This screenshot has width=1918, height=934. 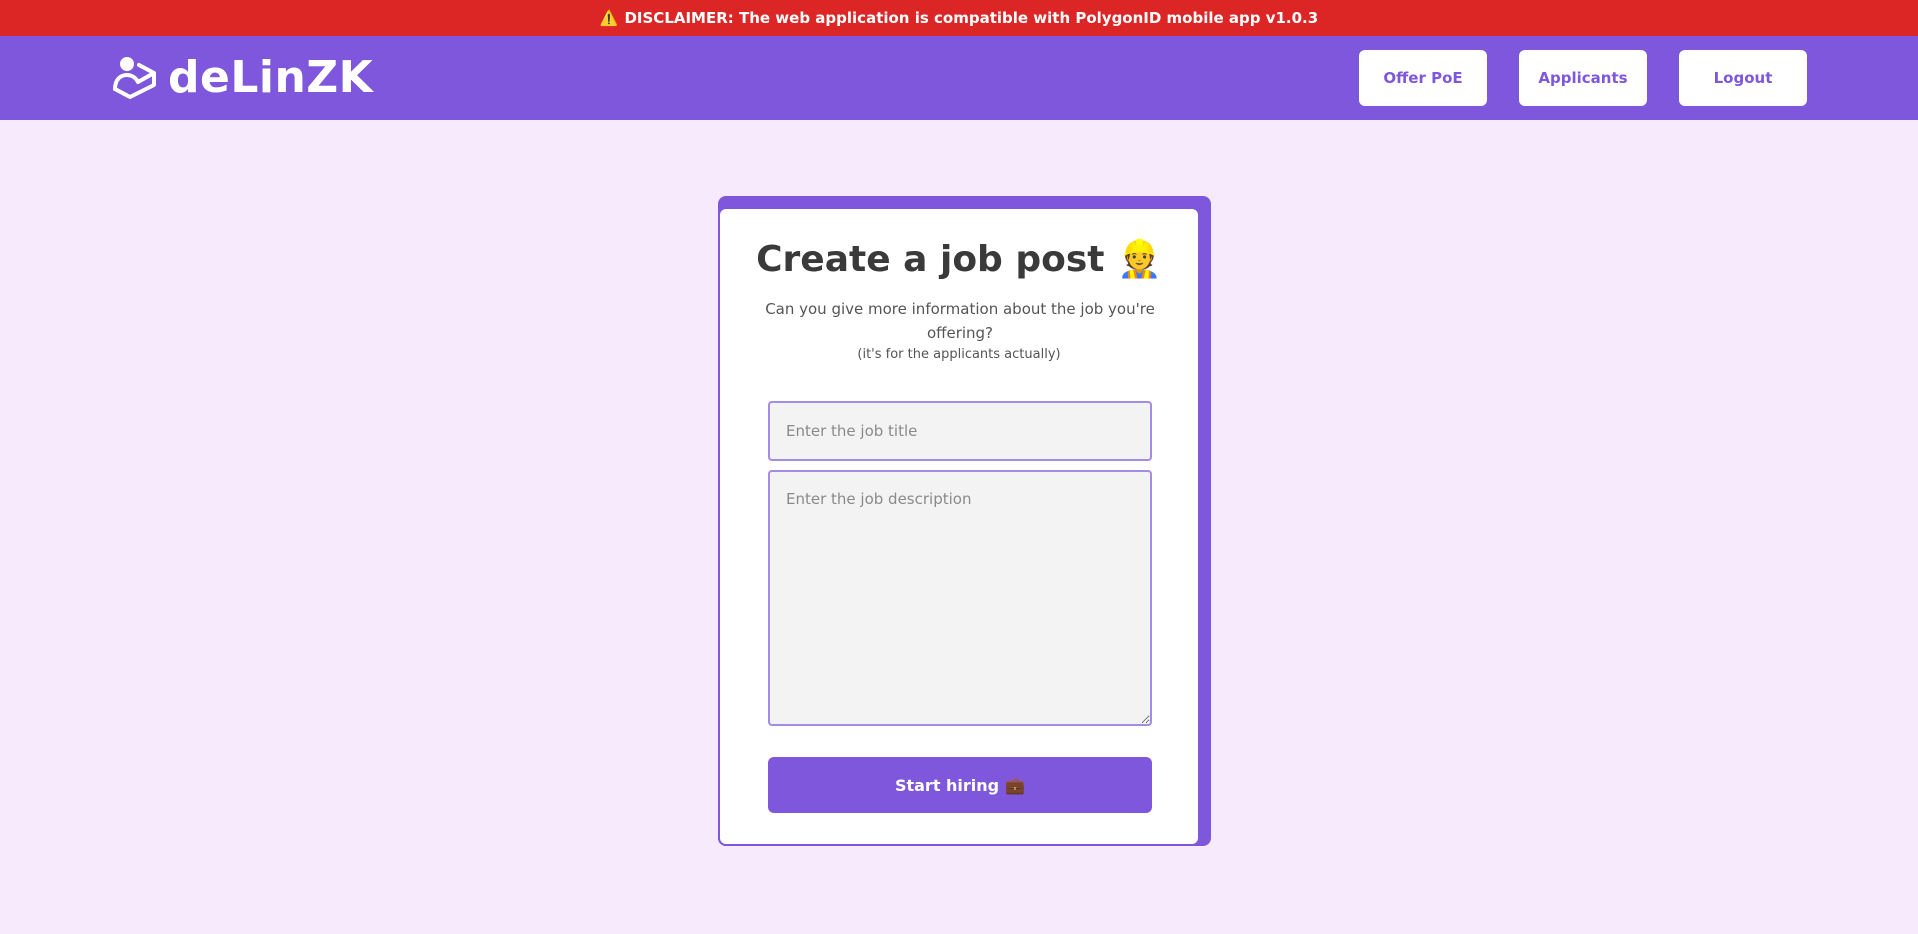 I want to click on offer-poe-button: Offer PoE, so click(x=1423, y=78).